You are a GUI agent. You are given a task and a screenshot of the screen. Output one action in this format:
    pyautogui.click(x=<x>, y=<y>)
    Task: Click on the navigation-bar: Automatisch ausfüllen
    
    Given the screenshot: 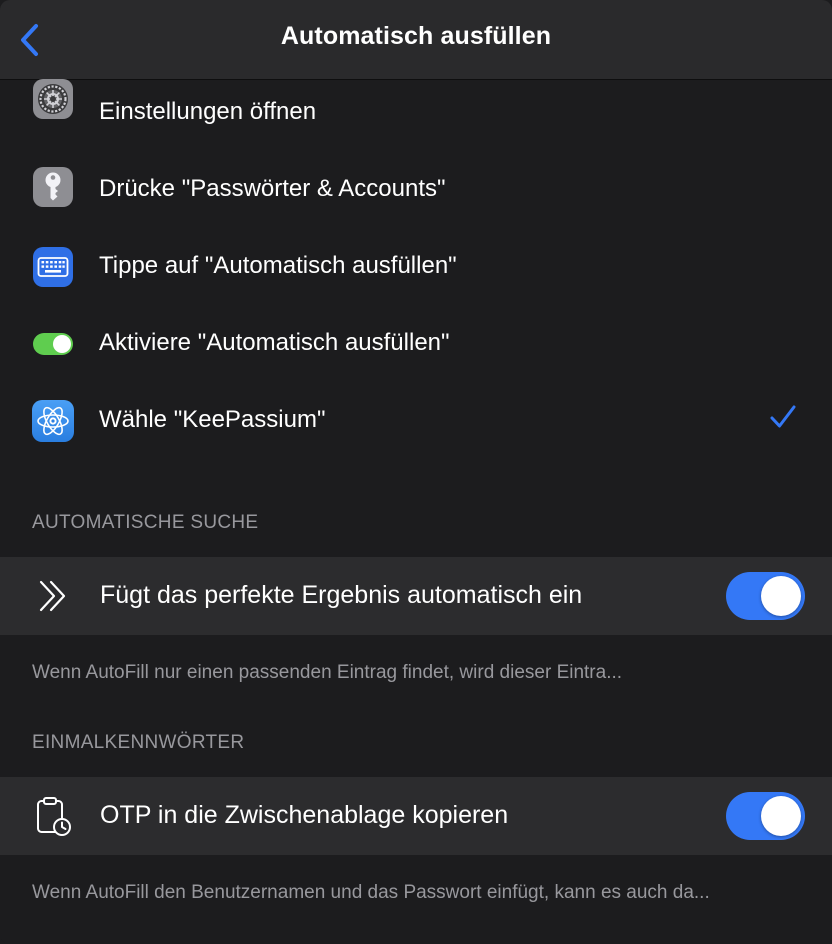 What is the action you would take?
    pyautogui.click(x=416, y=40)
    